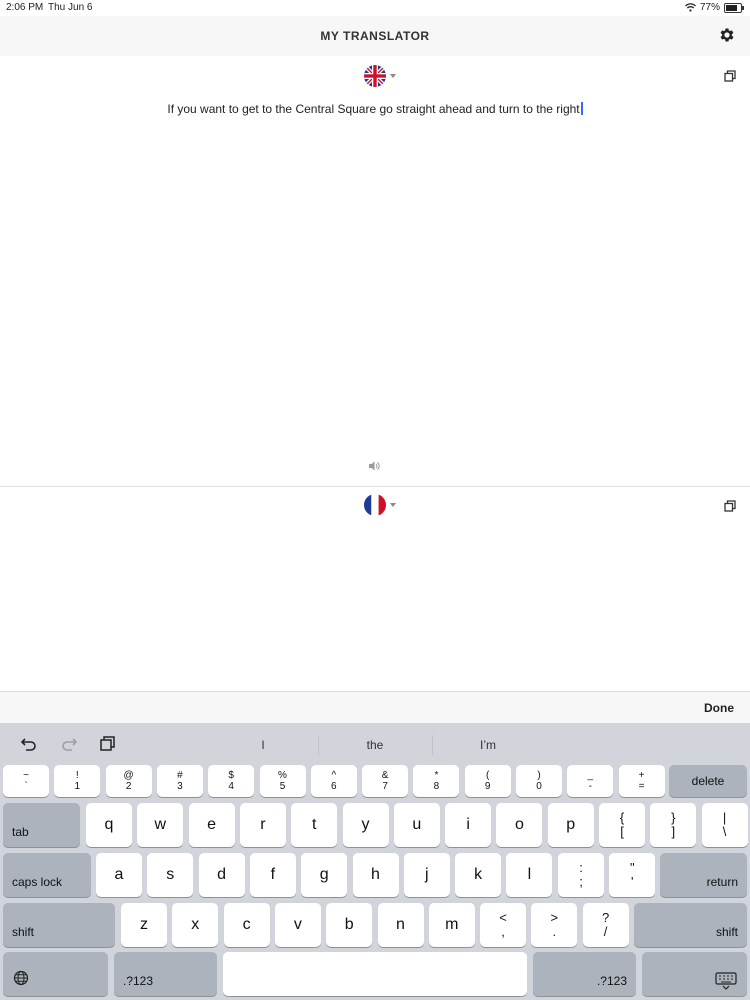  I want to click on key-o: o, so click(519, 825).